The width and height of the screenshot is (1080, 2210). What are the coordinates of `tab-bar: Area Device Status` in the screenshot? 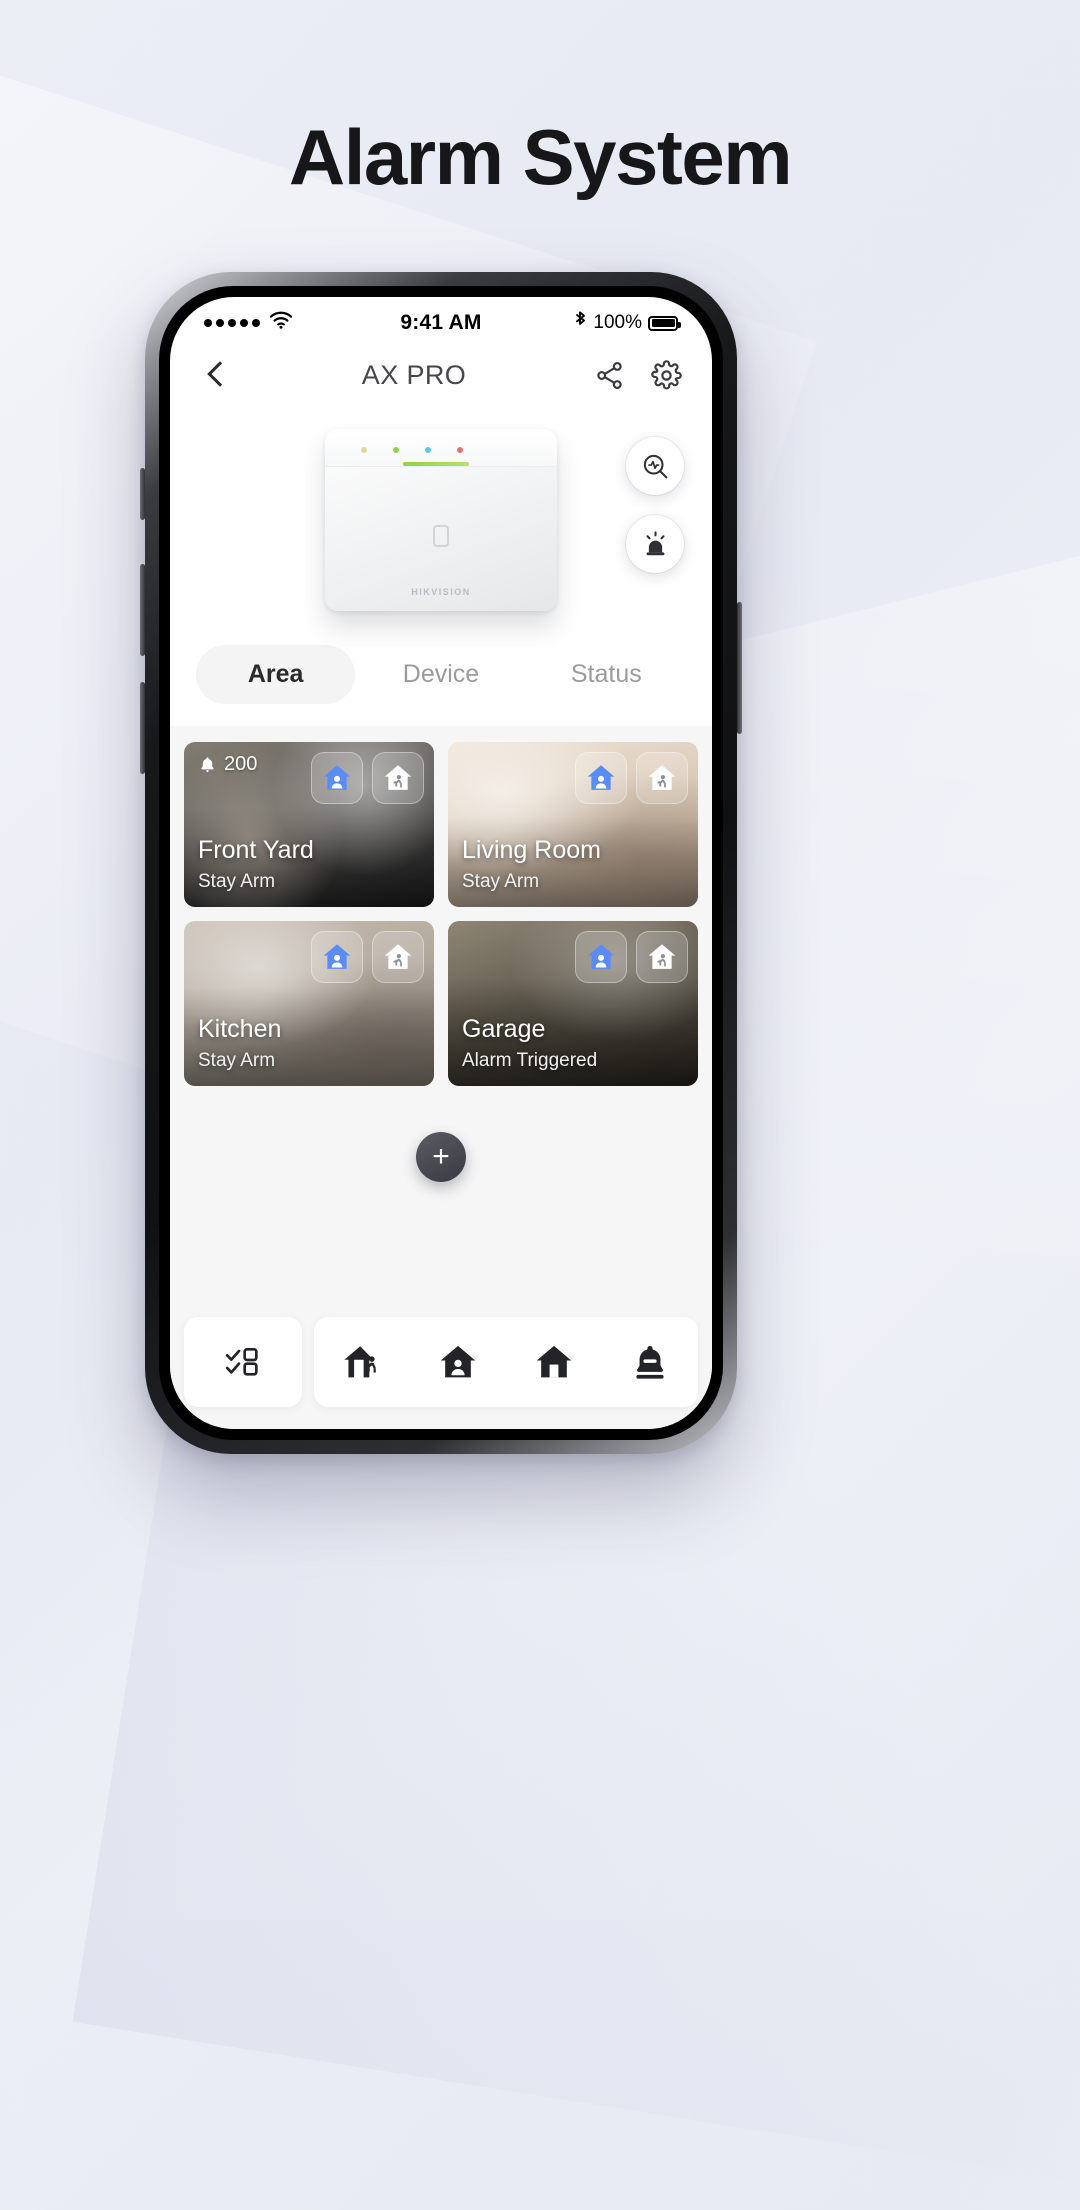 It's located at (441, 680).